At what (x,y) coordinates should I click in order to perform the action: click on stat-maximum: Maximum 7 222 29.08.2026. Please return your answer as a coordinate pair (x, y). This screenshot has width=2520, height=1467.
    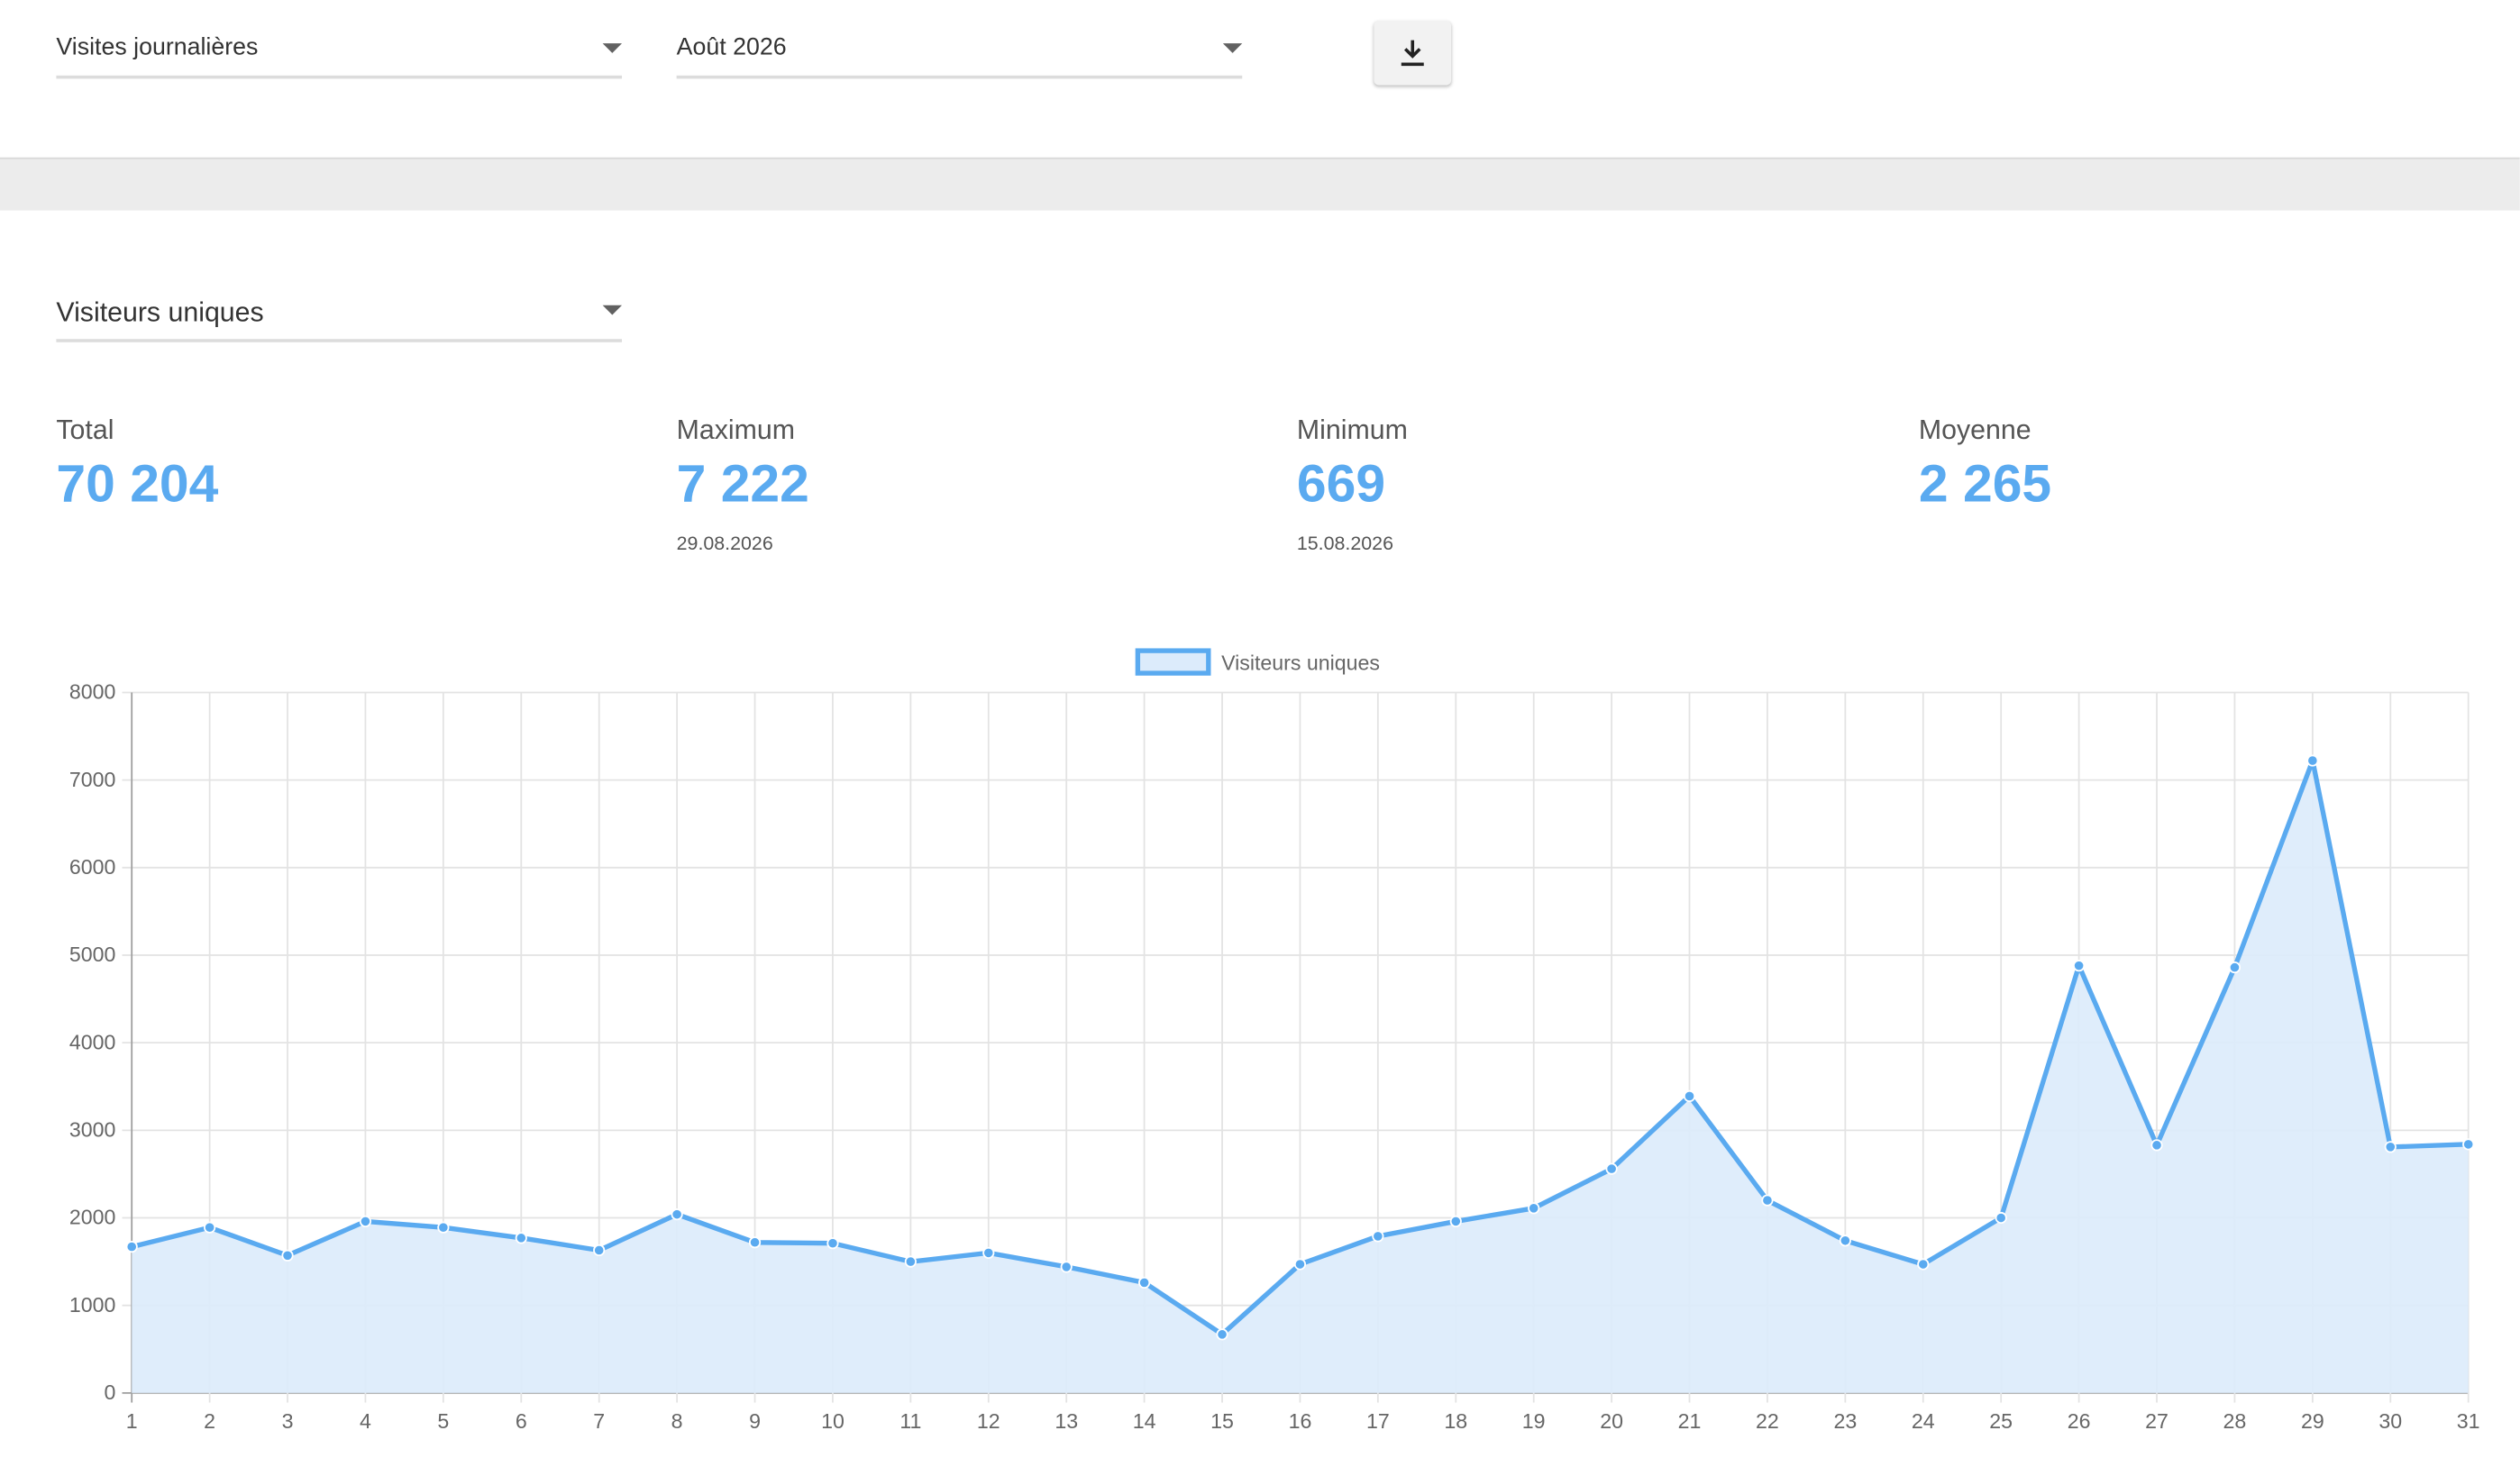
    Looking at the image, I should click on (918, 484).